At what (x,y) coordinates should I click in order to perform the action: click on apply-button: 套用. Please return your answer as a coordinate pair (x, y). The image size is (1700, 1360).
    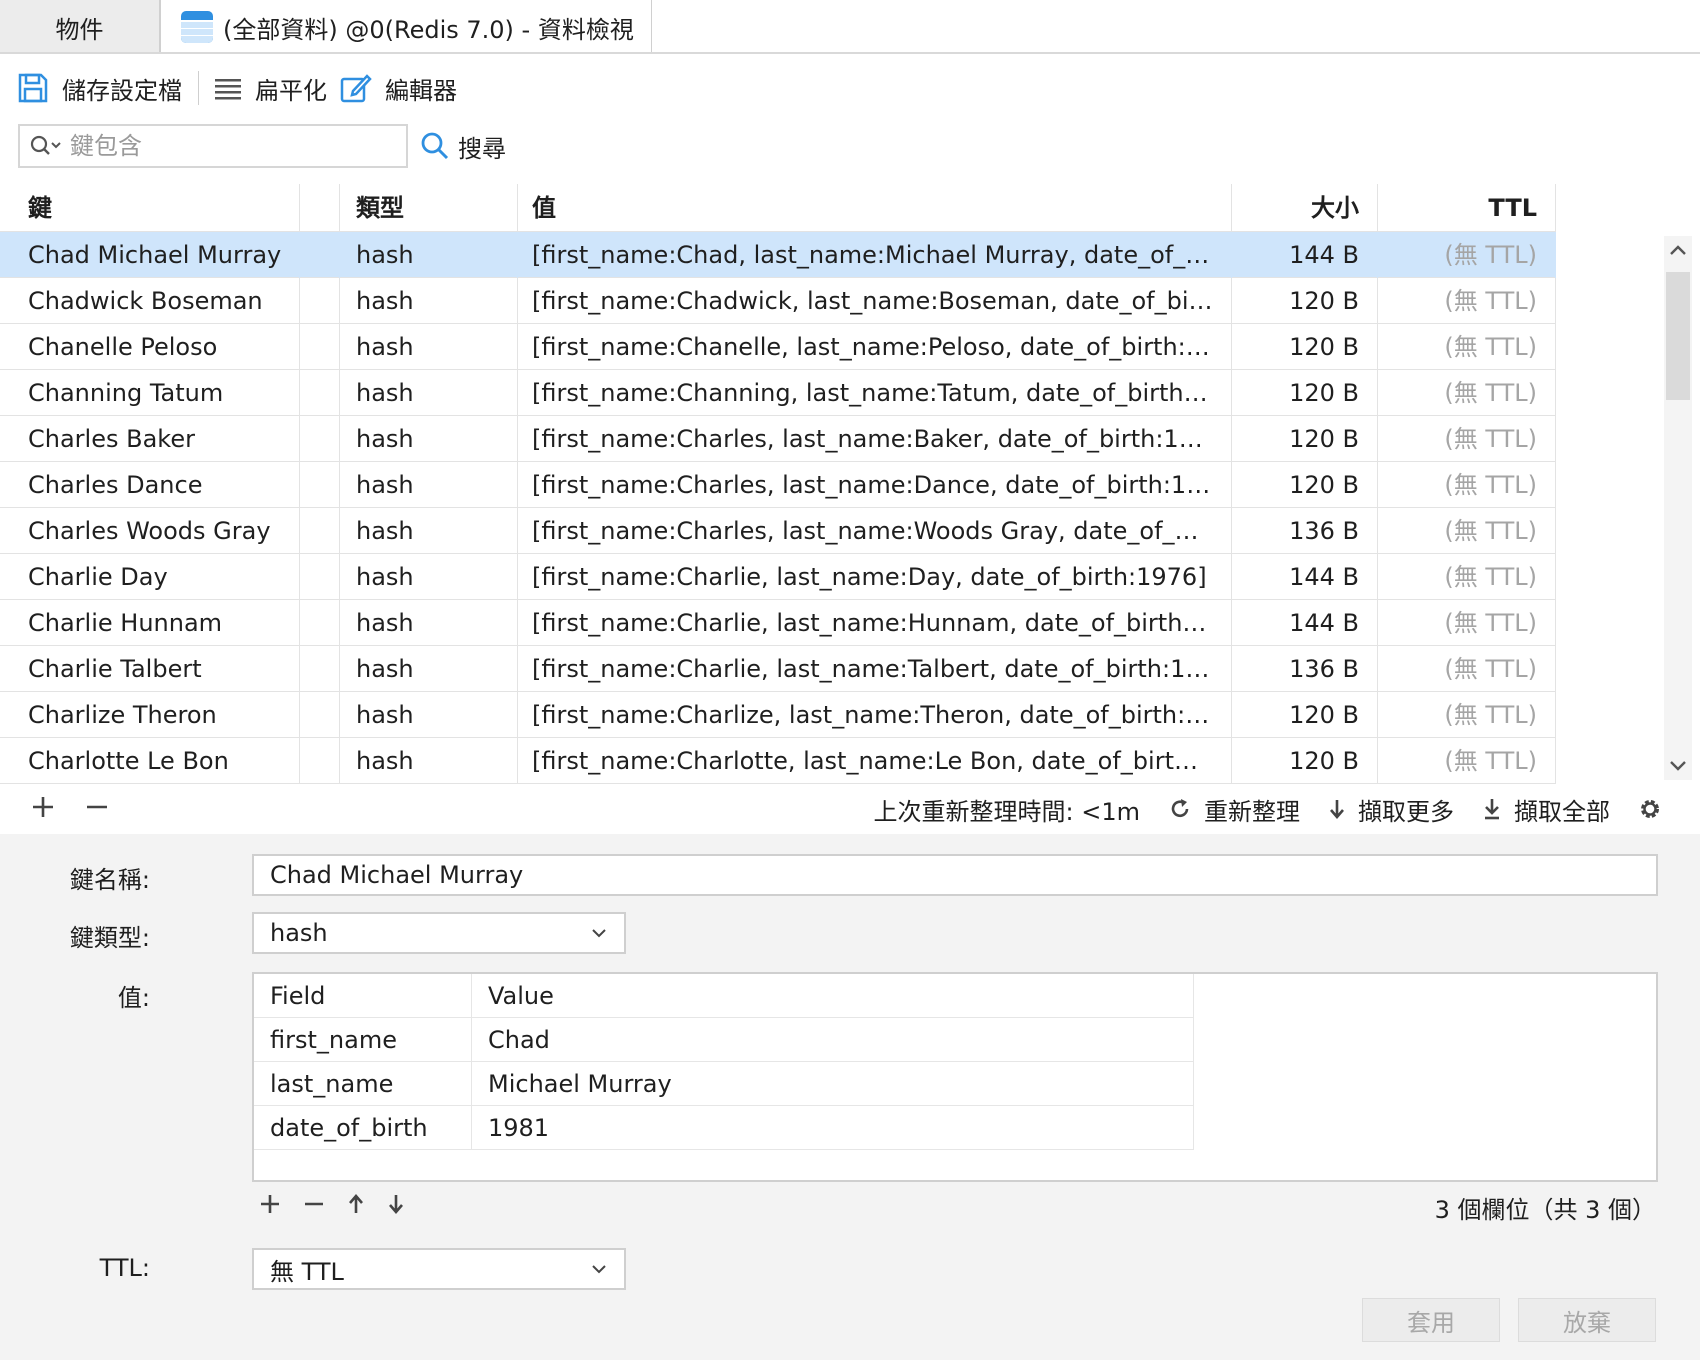
    Looking at the image, I should click on (1431, 1320).